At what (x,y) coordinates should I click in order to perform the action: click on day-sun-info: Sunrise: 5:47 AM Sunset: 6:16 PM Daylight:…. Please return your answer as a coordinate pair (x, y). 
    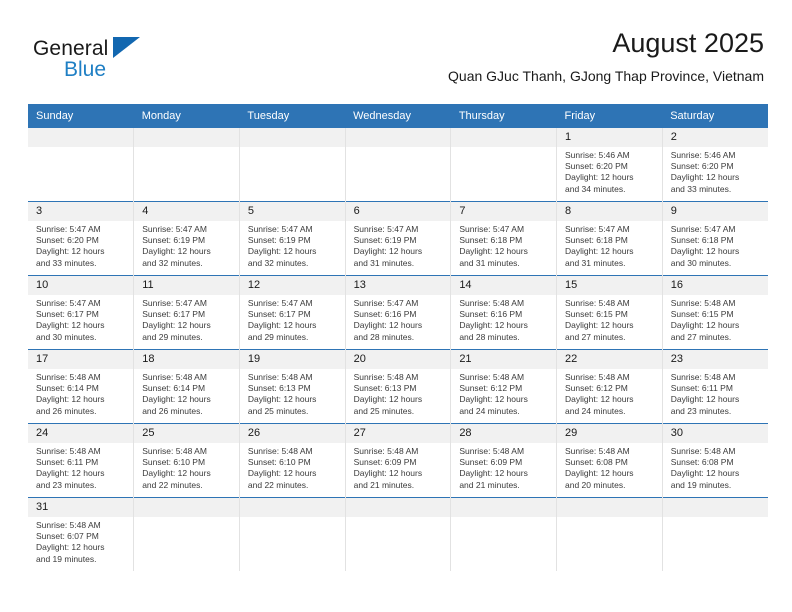
    Looking at the image, I should click on (398, 319).